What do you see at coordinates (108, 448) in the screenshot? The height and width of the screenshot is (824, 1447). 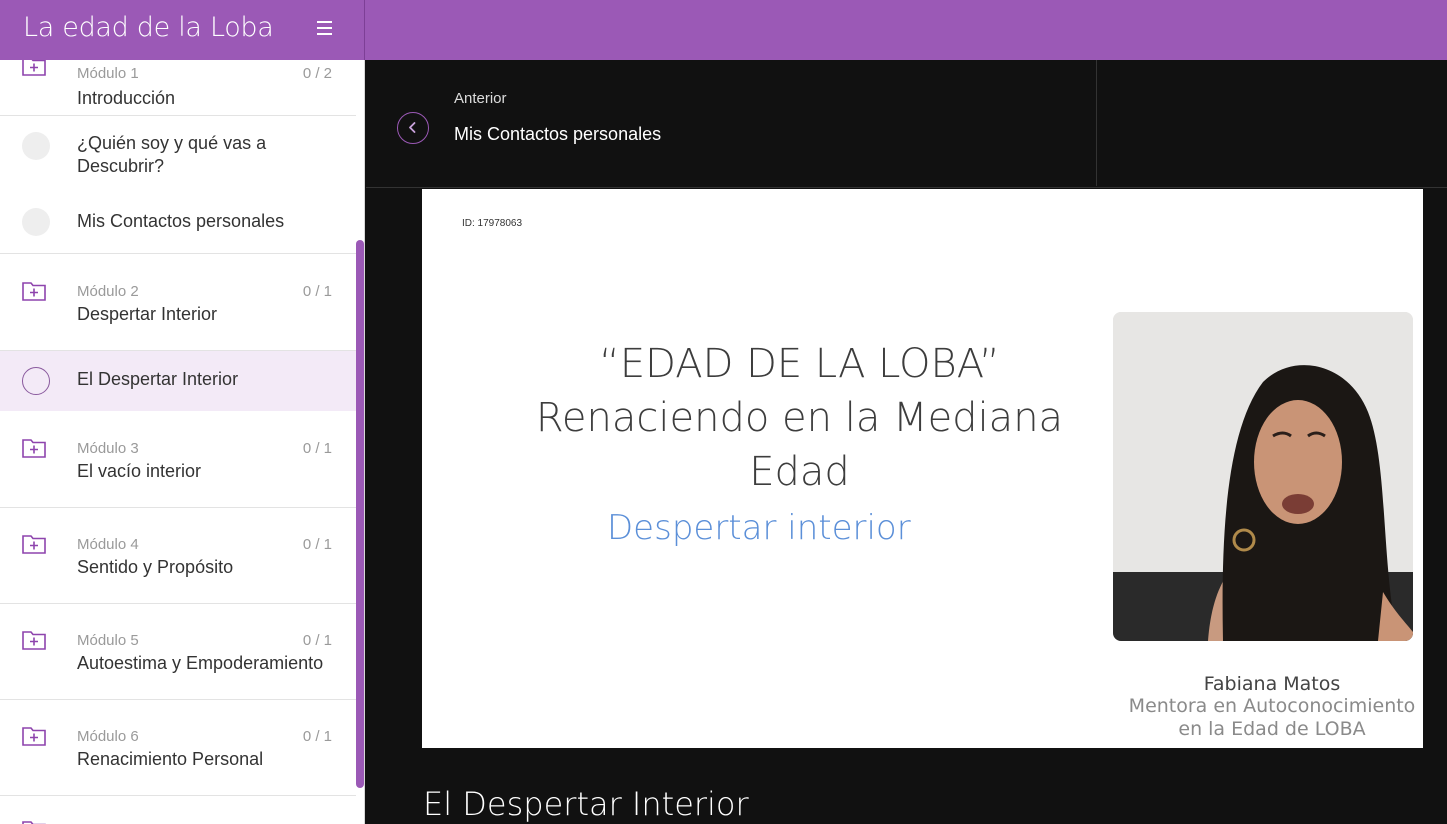 I see `module-label: Módulo 3` at bounding box center [108, 448].